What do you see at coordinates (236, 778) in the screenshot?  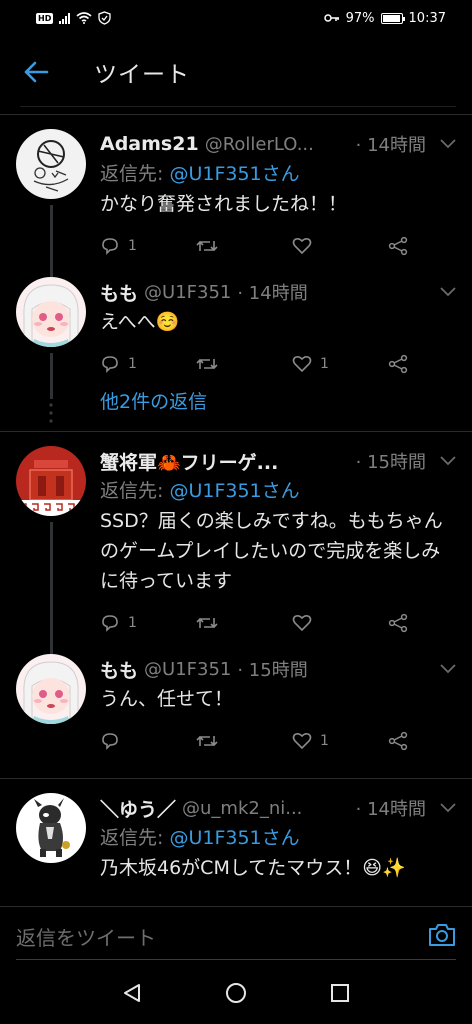 I see `divider` at bounding box center [236, 778].